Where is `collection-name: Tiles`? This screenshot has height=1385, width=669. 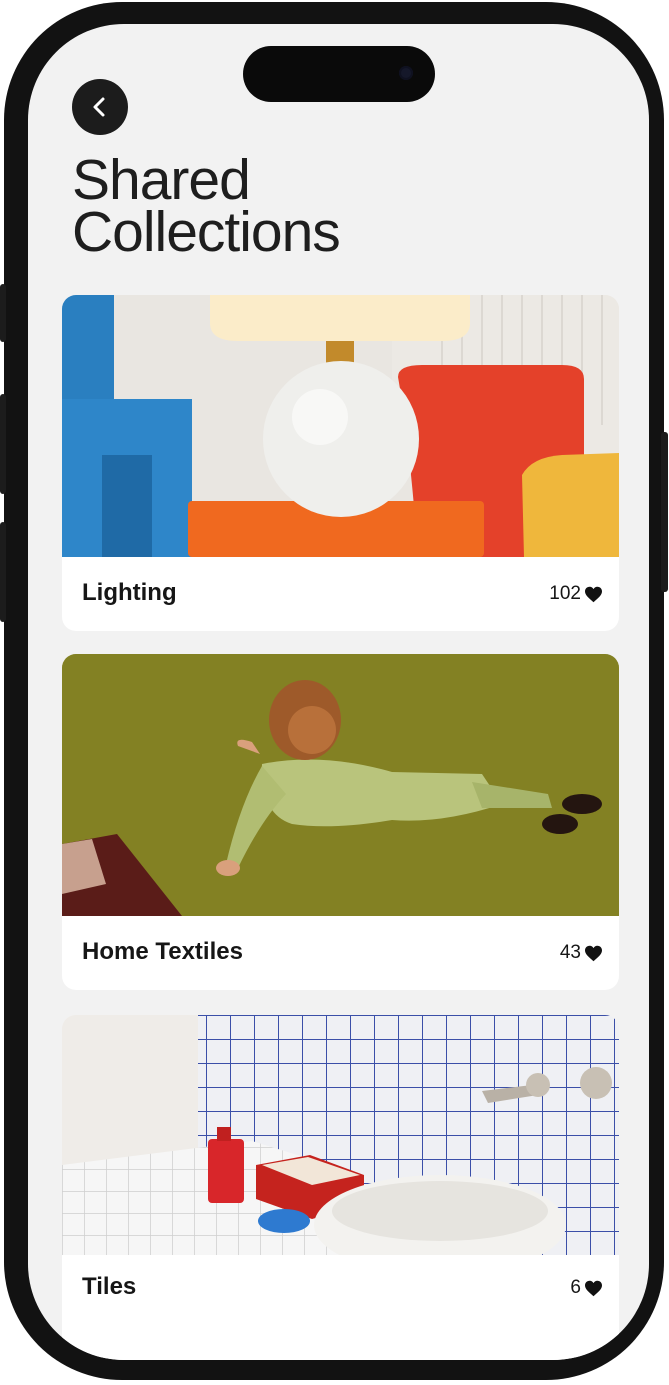 collection-name: Tiles is located at coordinates (109, 1286).